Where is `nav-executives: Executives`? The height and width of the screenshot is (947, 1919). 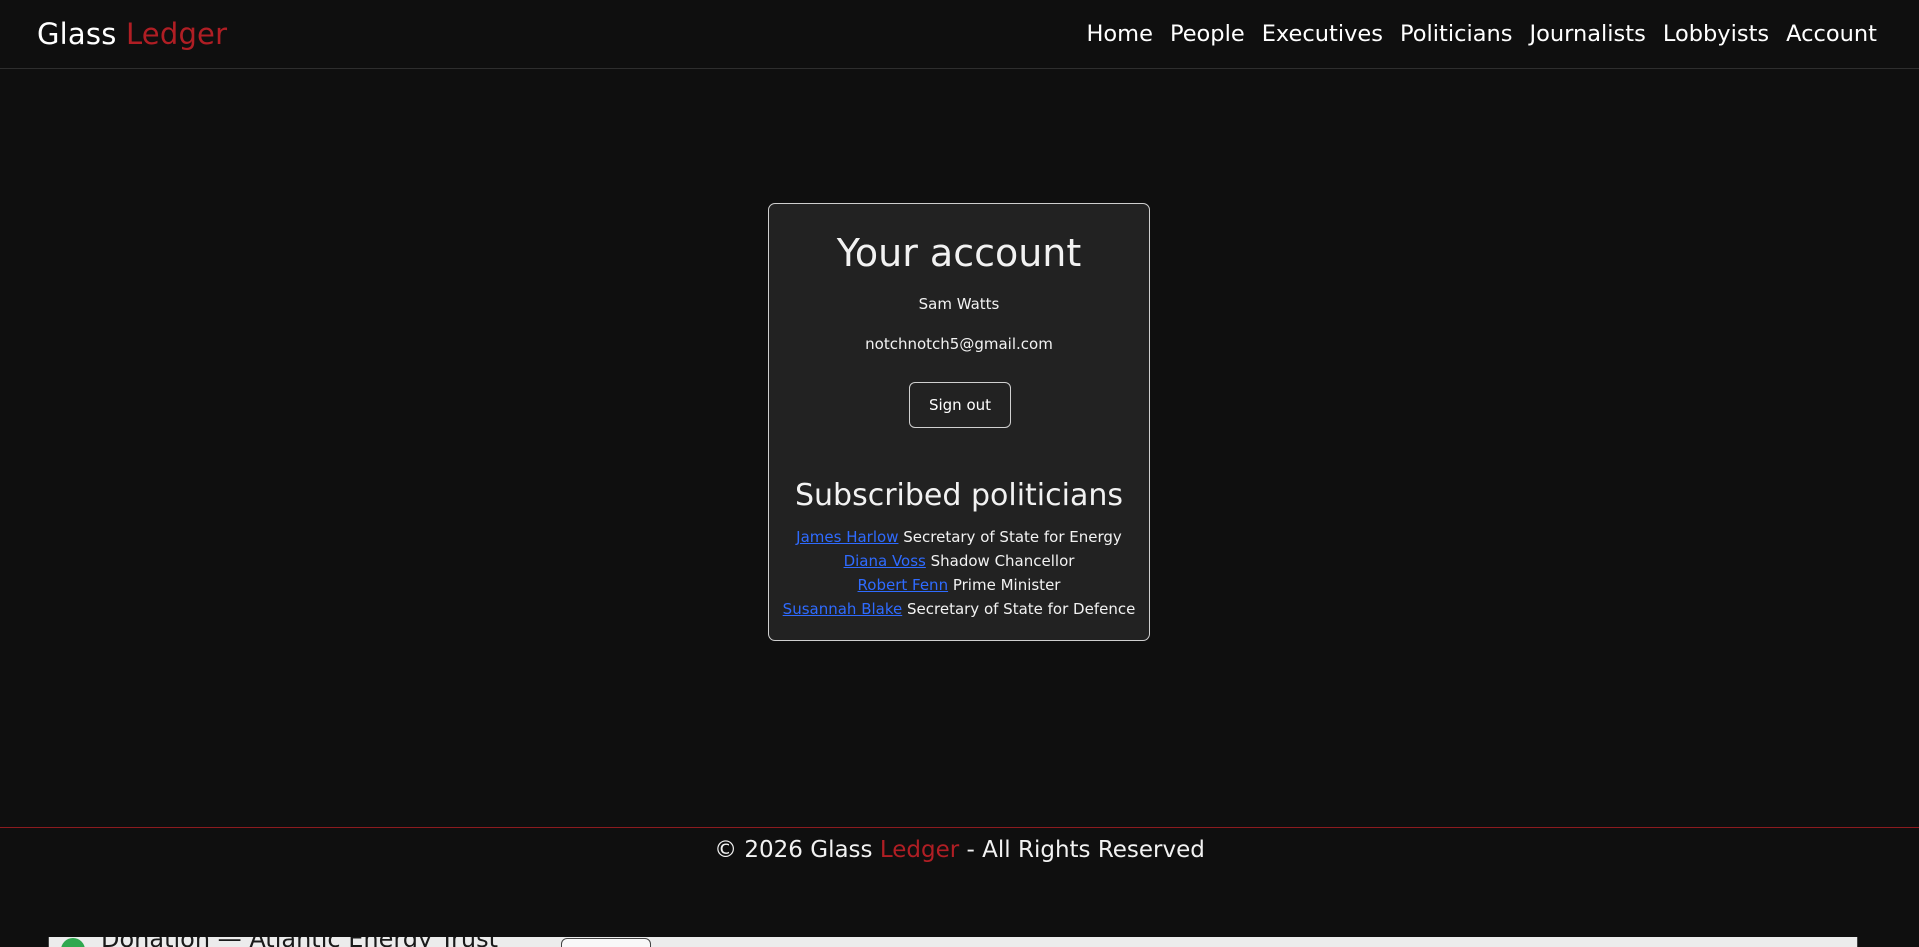 nav-executives: Executives is located at coordinates (1322, 34).